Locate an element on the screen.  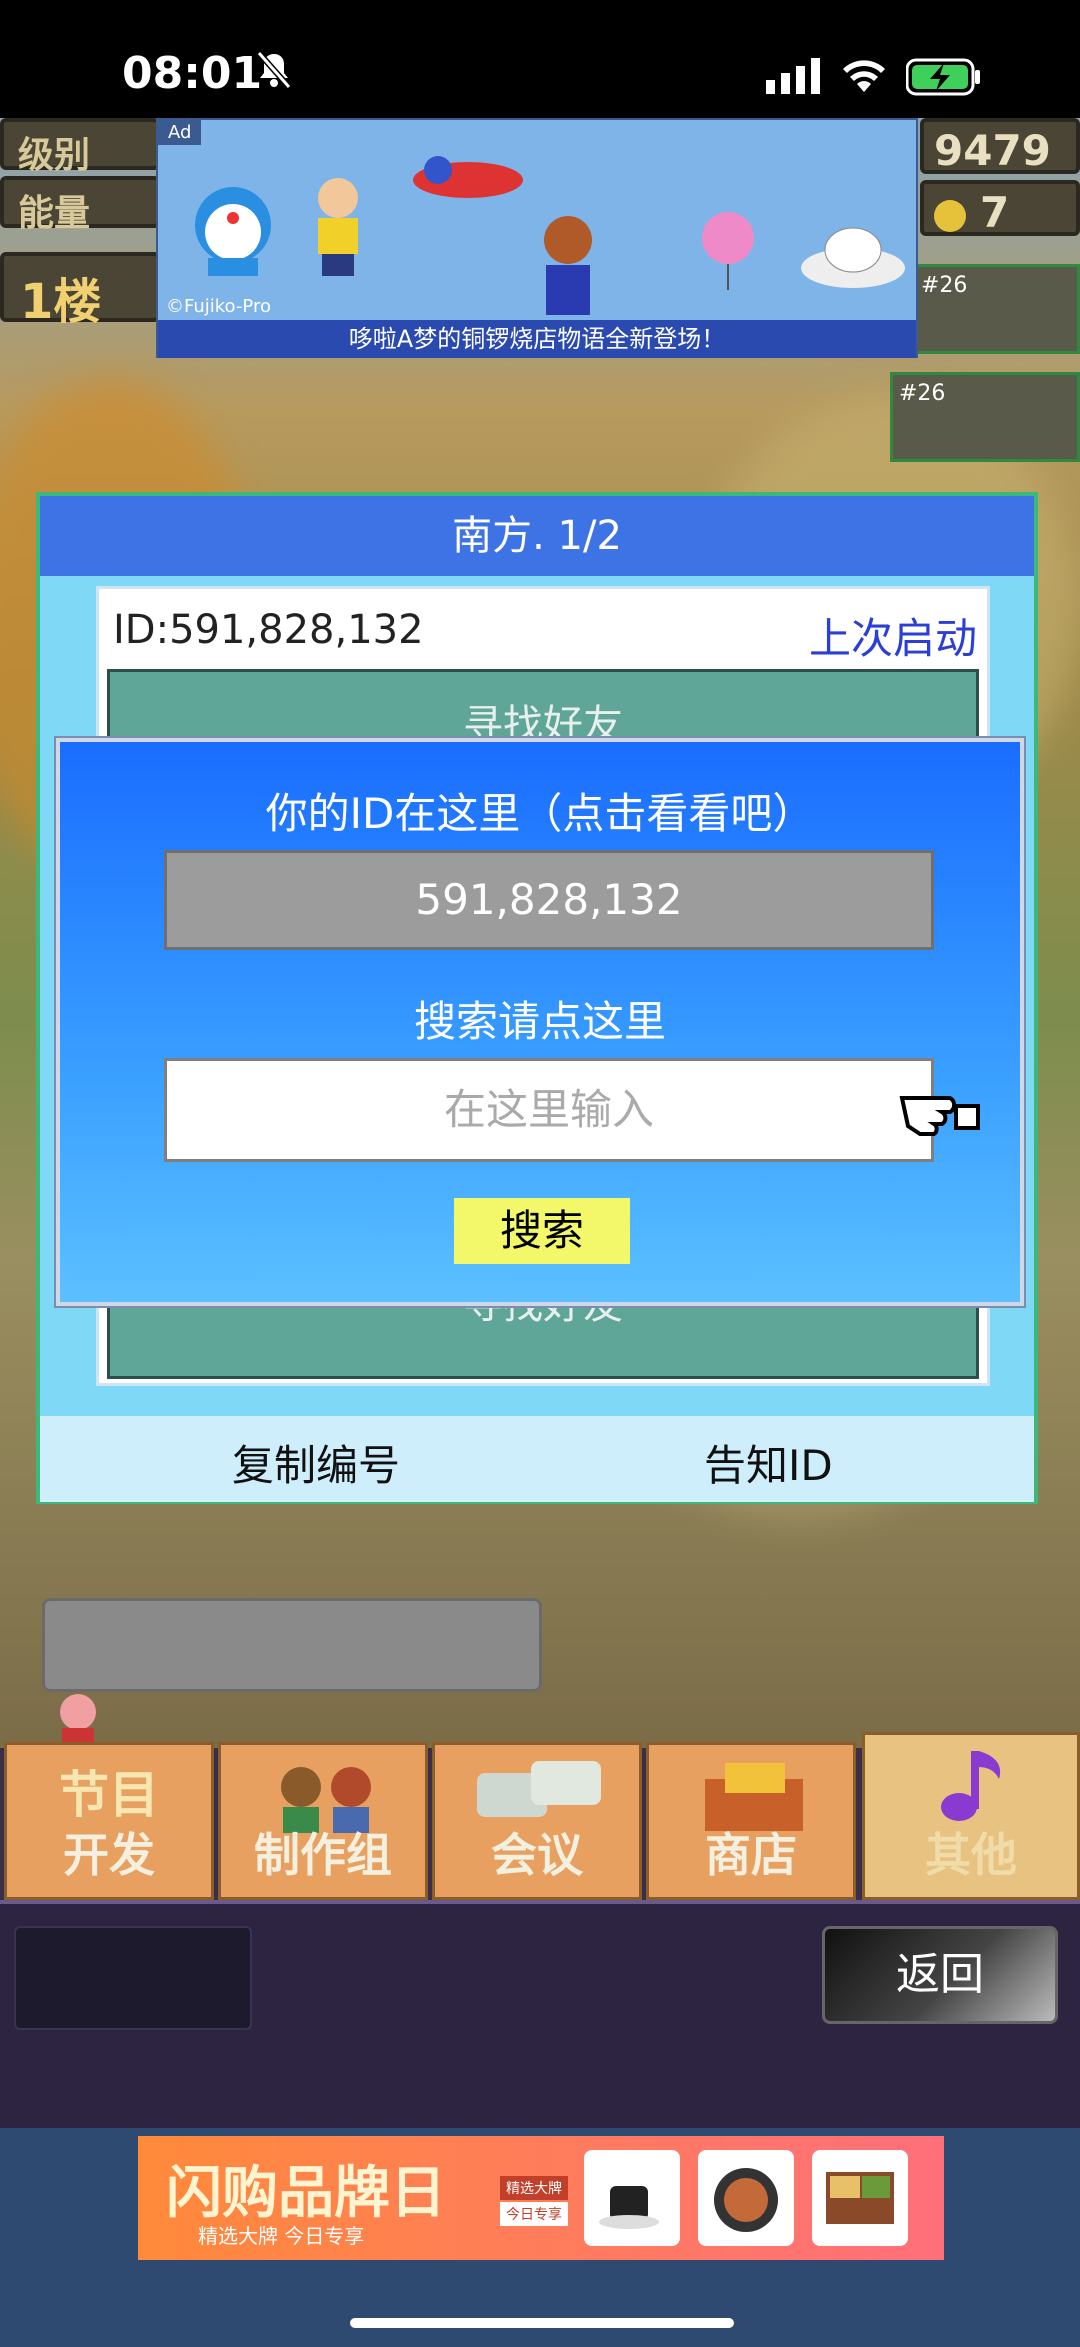
status-bar: 08:01 is located at coordinates (540, 59).